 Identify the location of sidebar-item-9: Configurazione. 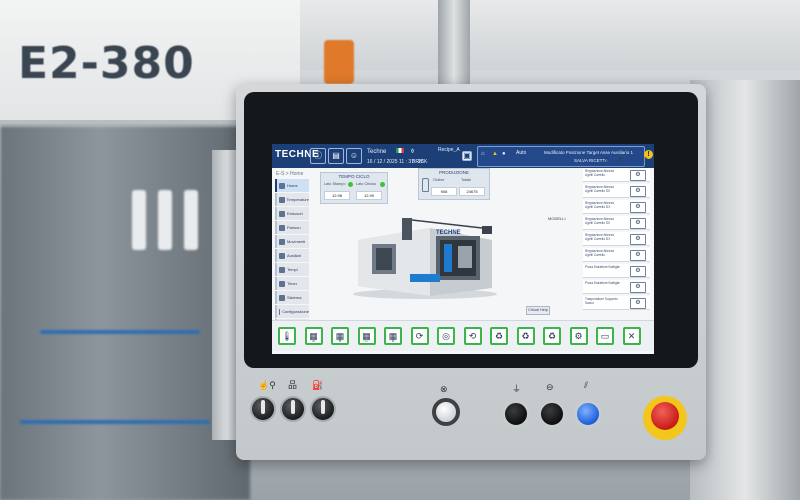
(292, 311).